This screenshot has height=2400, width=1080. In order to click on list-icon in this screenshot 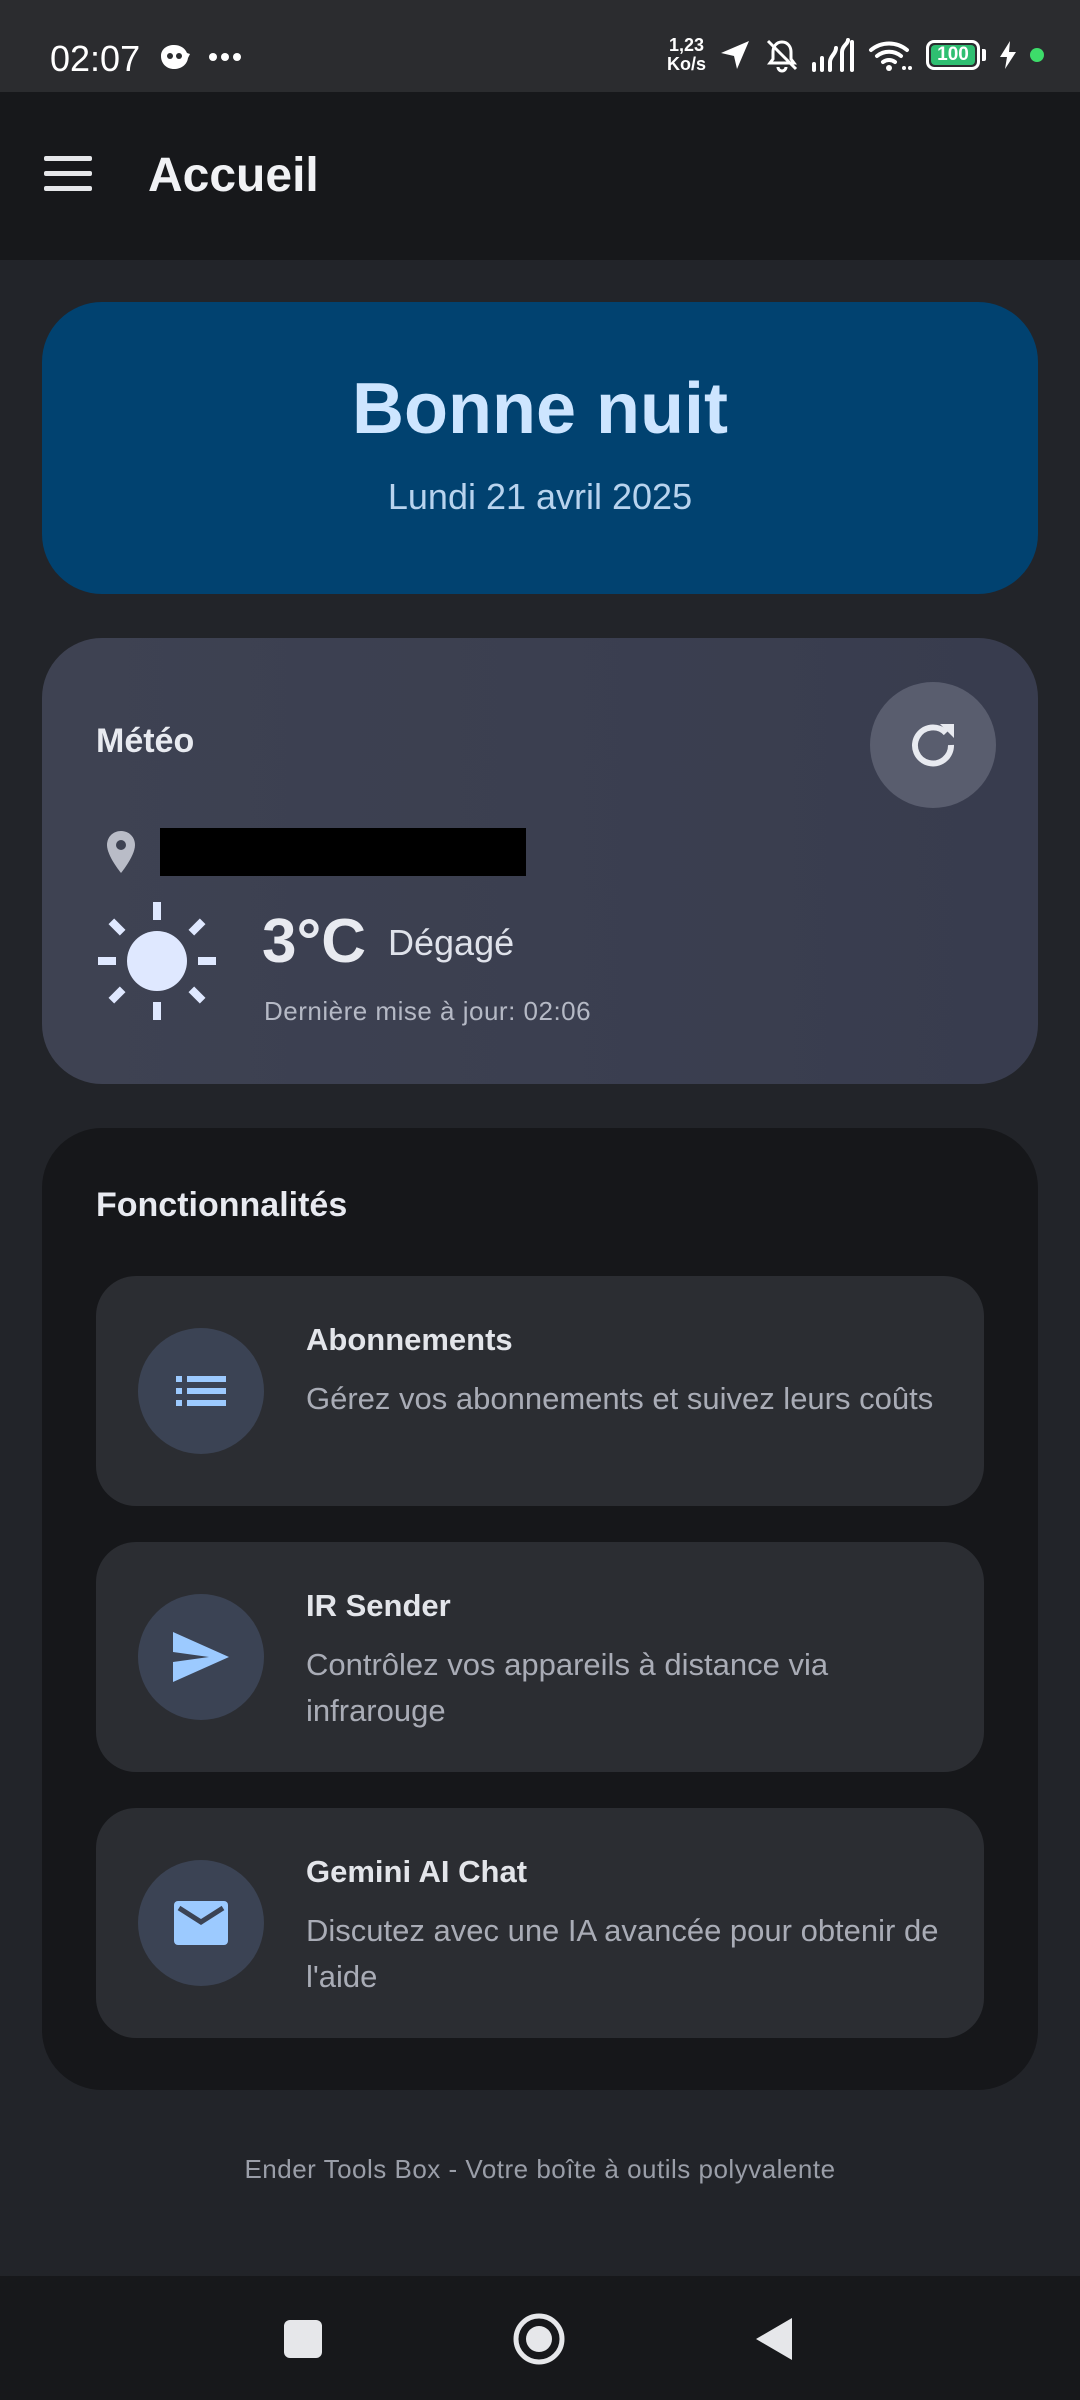, I will do `click(201, 1391)`.